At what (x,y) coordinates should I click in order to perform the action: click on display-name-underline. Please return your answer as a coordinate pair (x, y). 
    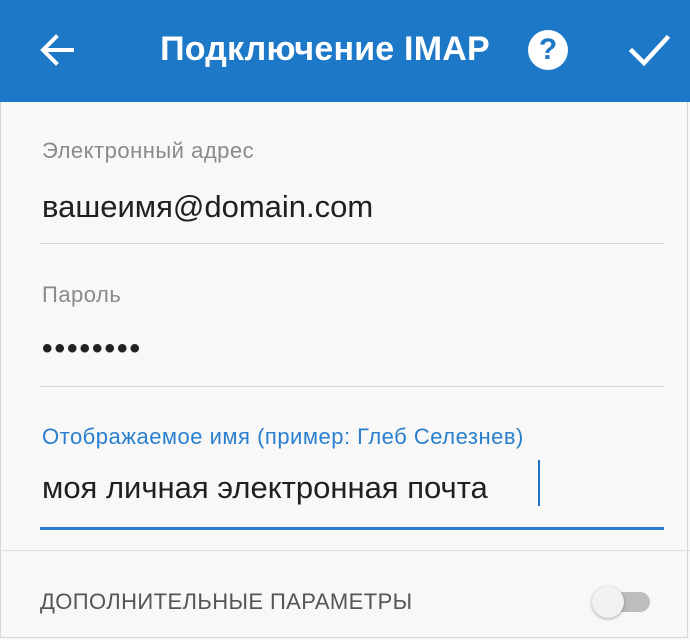
    Looking at the image, I should click on (352, 528).